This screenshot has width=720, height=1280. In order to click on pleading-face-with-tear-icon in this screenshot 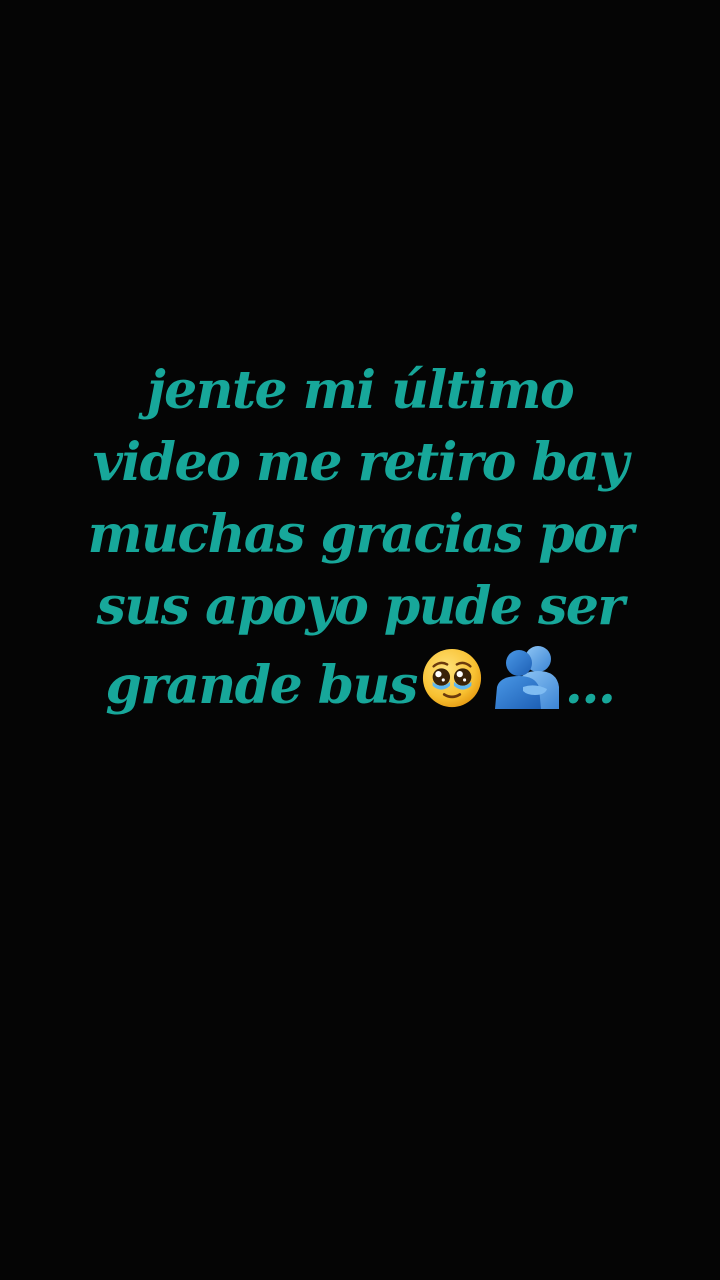, I will do `click(452, 687)`.